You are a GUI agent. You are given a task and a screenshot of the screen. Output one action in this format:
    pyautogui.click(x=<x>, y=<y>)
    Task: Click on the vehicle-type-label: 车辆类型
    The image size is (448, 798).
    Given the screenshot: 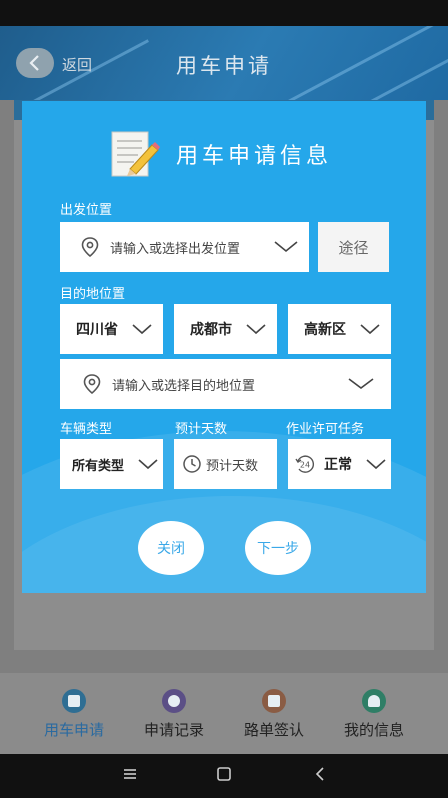 What is the action you would take?
    pyautogui.click(x=86, y=429)
    